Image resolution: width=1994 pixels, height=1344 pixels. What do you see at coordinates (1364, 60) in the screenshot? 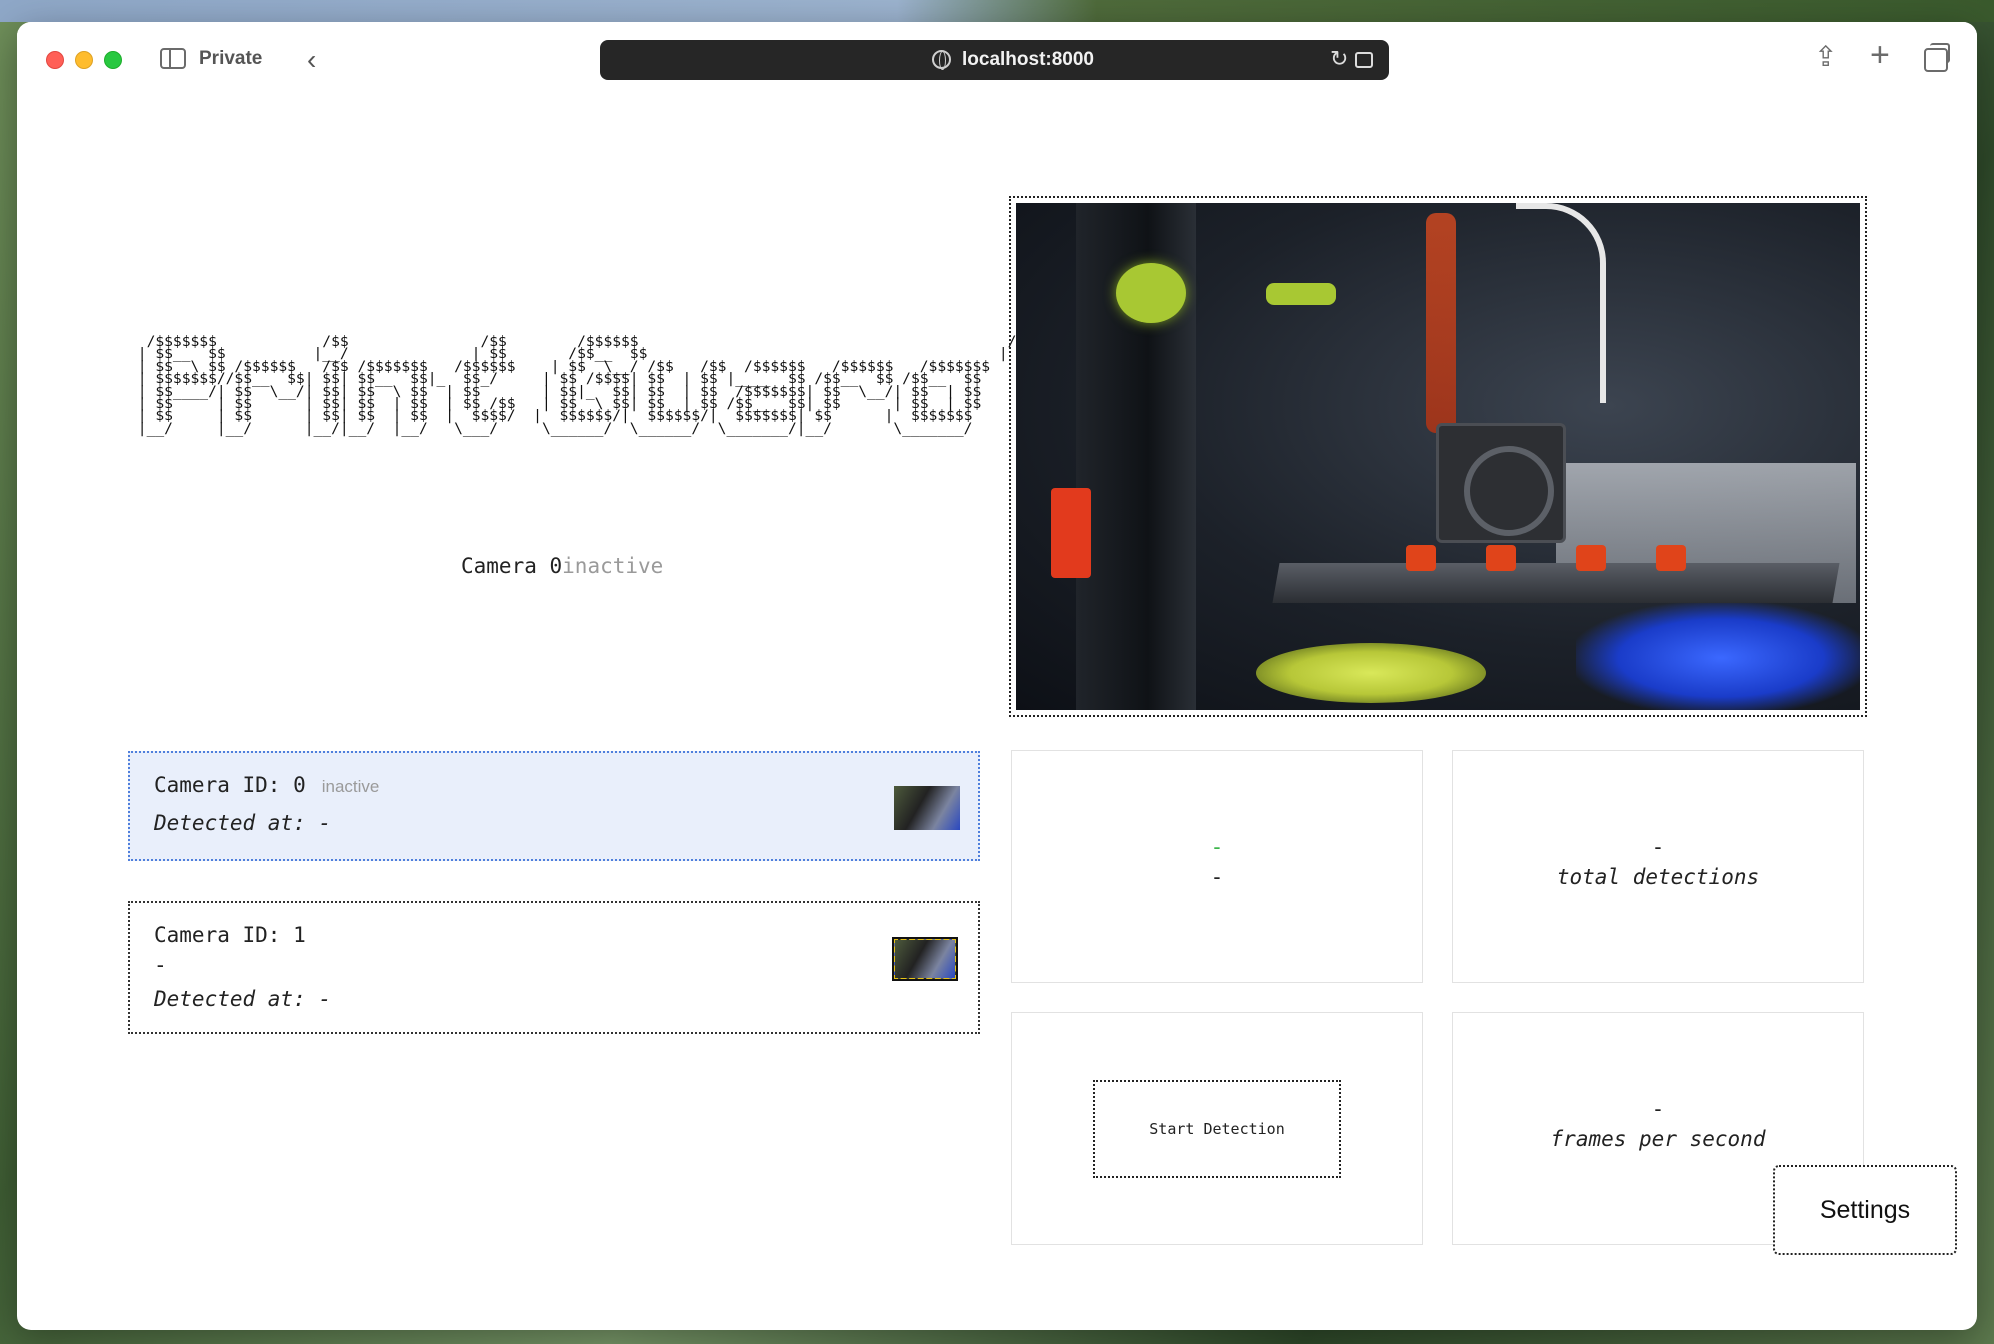
I see `reader-icon` at bounding box center [1364, 60].